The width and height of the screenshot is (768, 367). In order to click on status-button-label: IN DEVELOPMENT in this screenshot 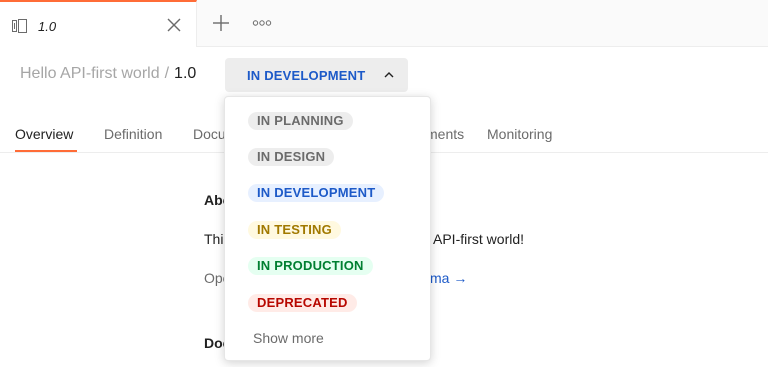, I will do `click(306, 75)`.